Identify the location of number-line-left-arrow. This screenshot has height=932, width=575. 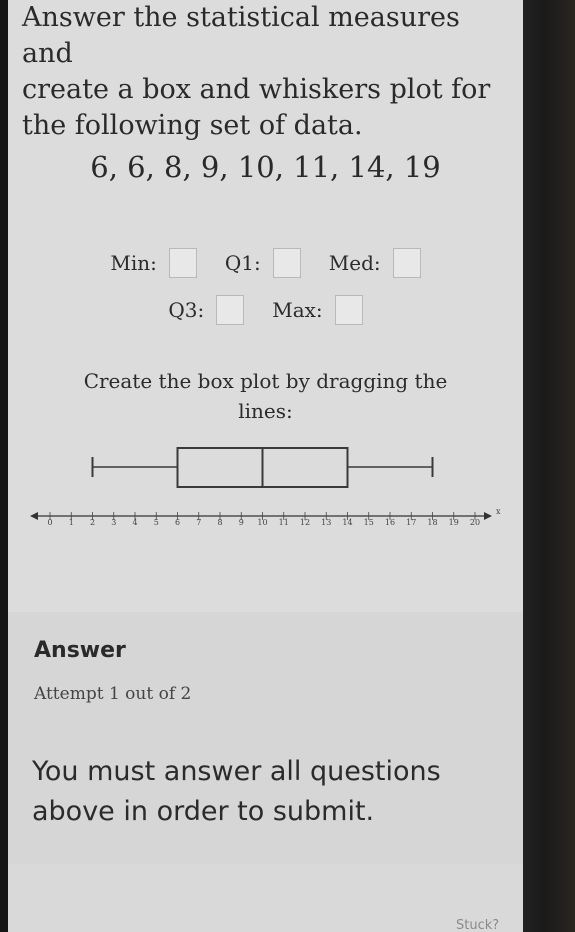
(34, 516).